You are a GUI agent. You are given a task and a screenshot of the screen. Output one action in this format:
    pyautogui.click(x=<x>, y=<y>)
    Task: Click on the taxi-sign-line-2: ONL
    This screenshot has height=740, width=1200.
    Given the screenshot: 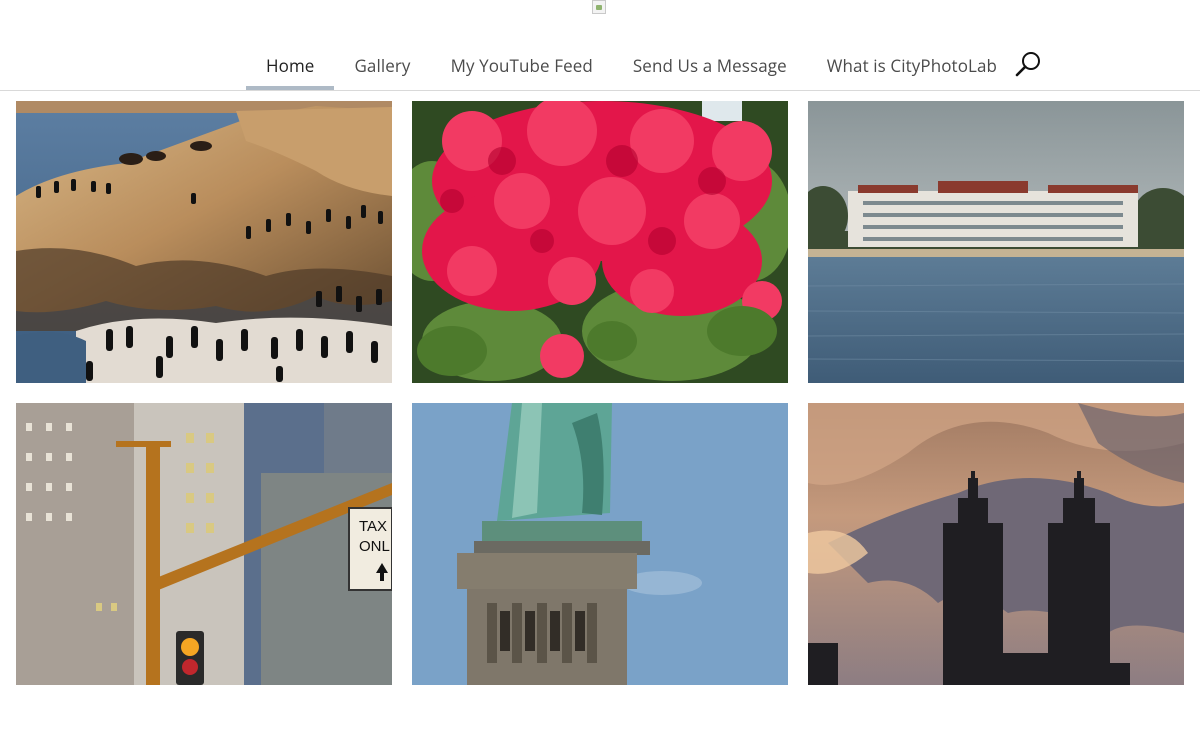 What is the action you would take?
    pyautogui.click(x=374, y=546)
    